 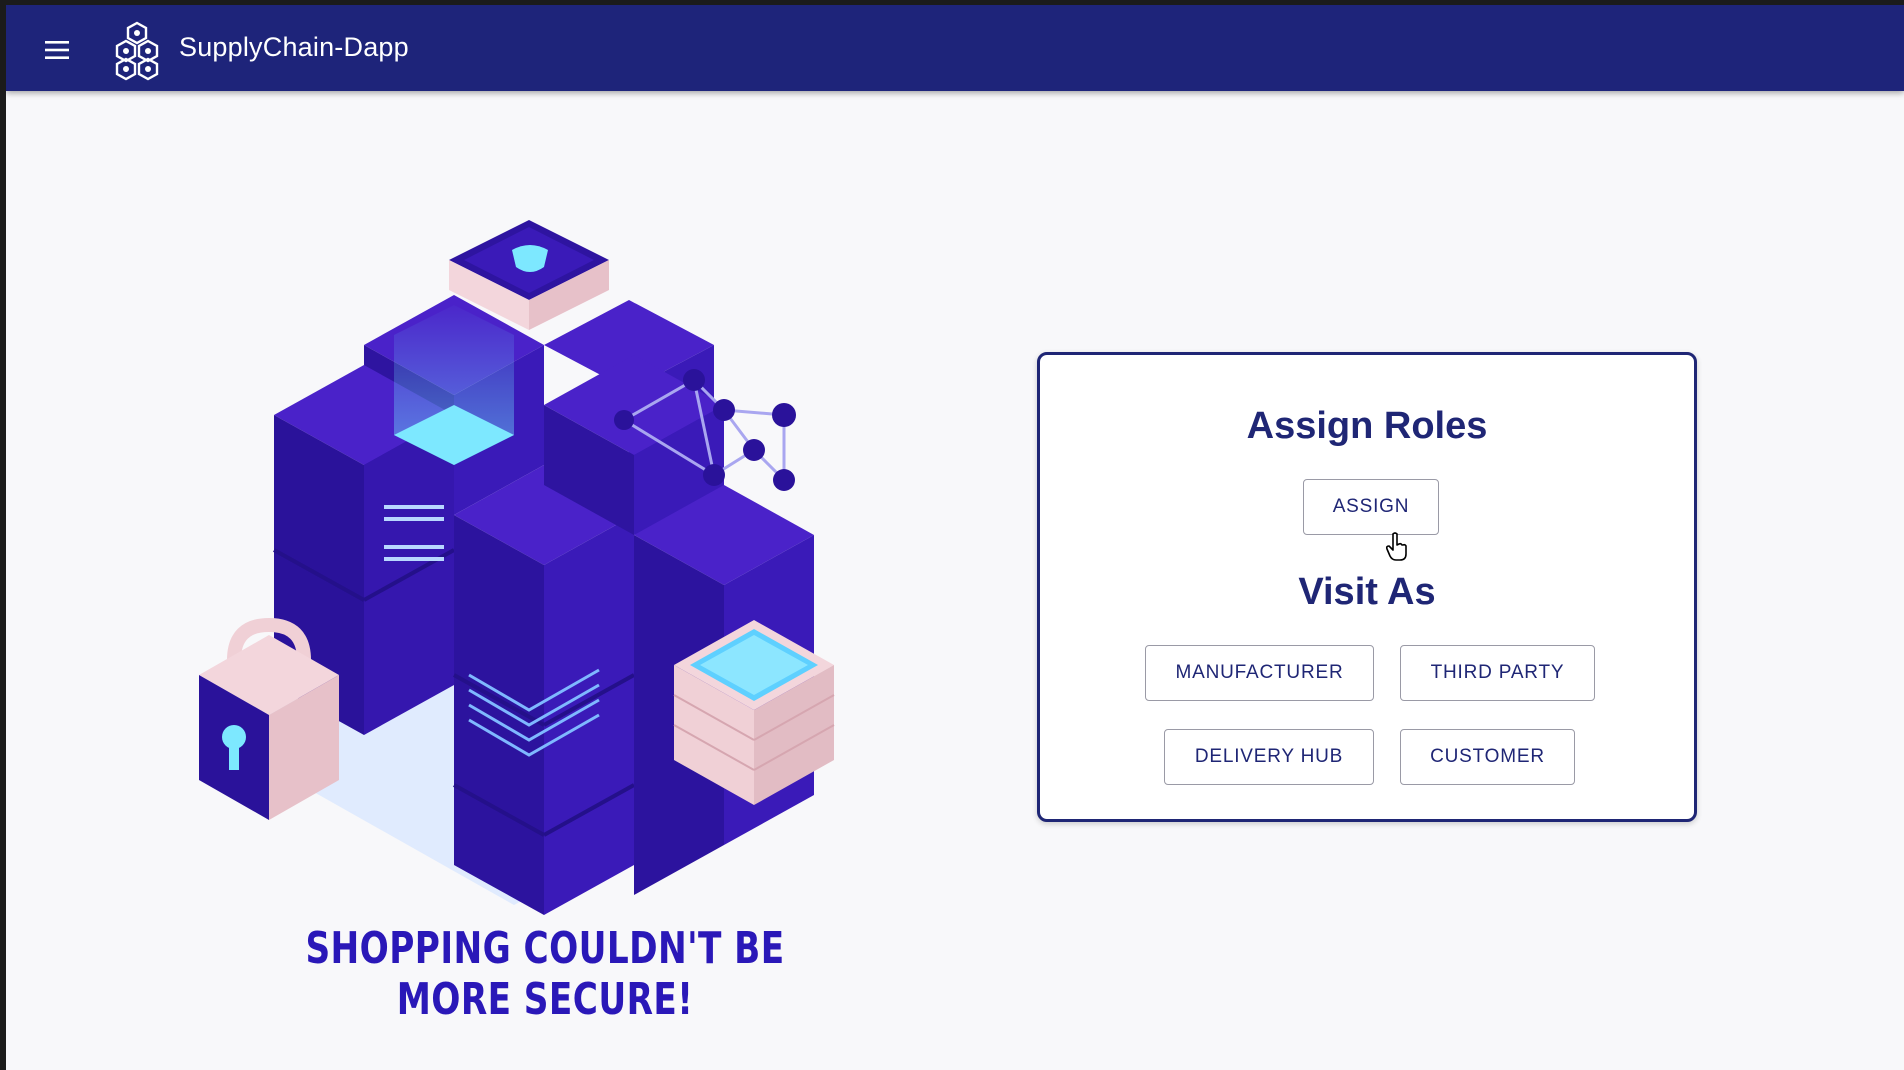 What do you see at coordinates (1371, 507) in the screenshot?
I see `assign-button: ASSIGN` at bounding box center [1371, 507].